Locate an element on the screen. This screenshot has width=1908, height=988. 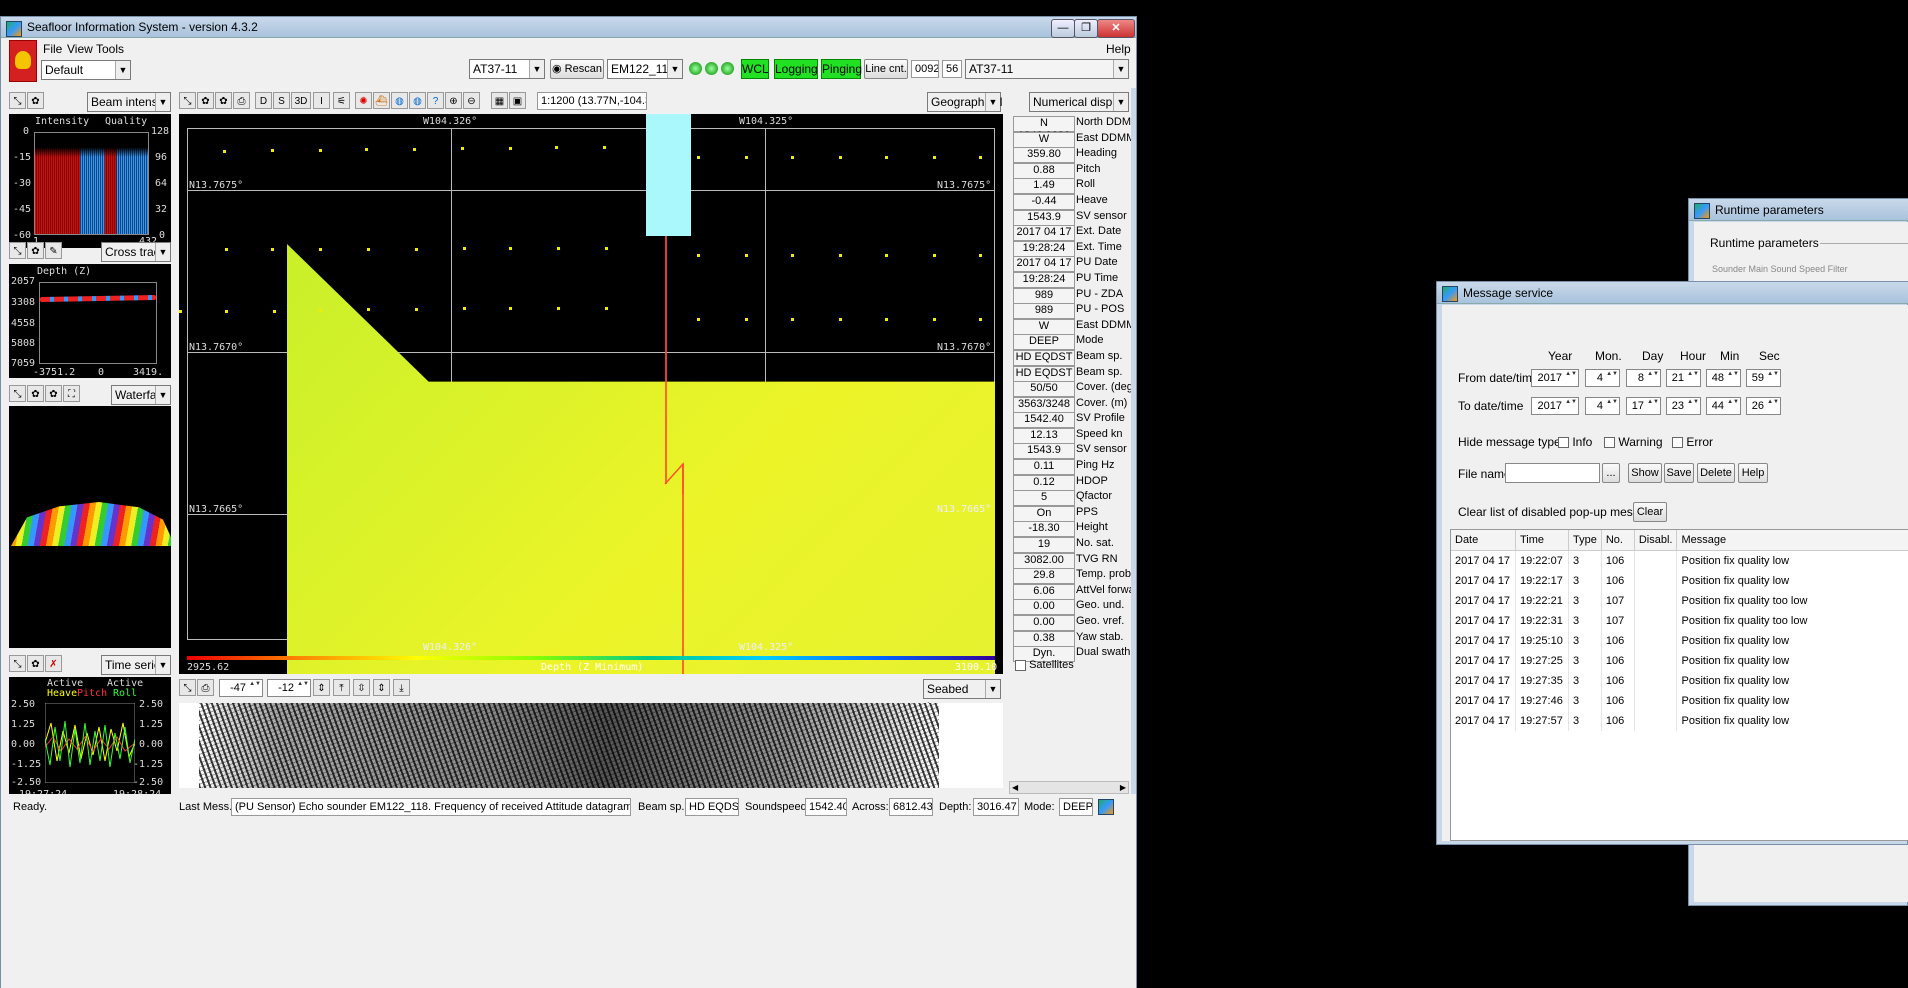
zoom-in-icon: ⊕ is located at coordinates (453, 100).